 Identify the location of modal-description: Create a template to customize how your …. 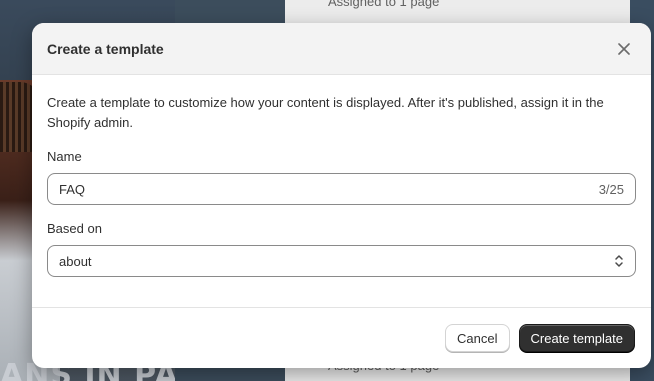
(325, 112).